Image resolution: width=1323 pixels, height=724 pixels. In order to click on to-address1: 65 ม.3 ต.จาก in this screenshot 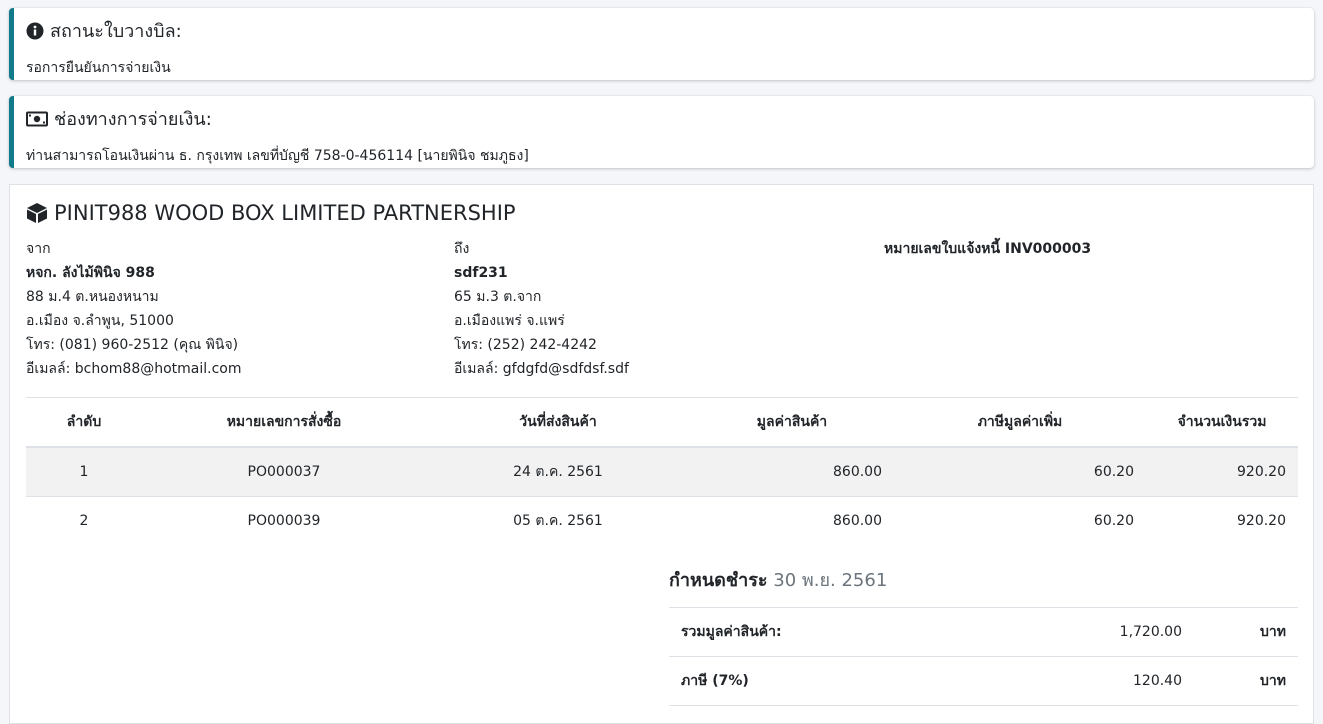, I will do `click(498, 297)`.